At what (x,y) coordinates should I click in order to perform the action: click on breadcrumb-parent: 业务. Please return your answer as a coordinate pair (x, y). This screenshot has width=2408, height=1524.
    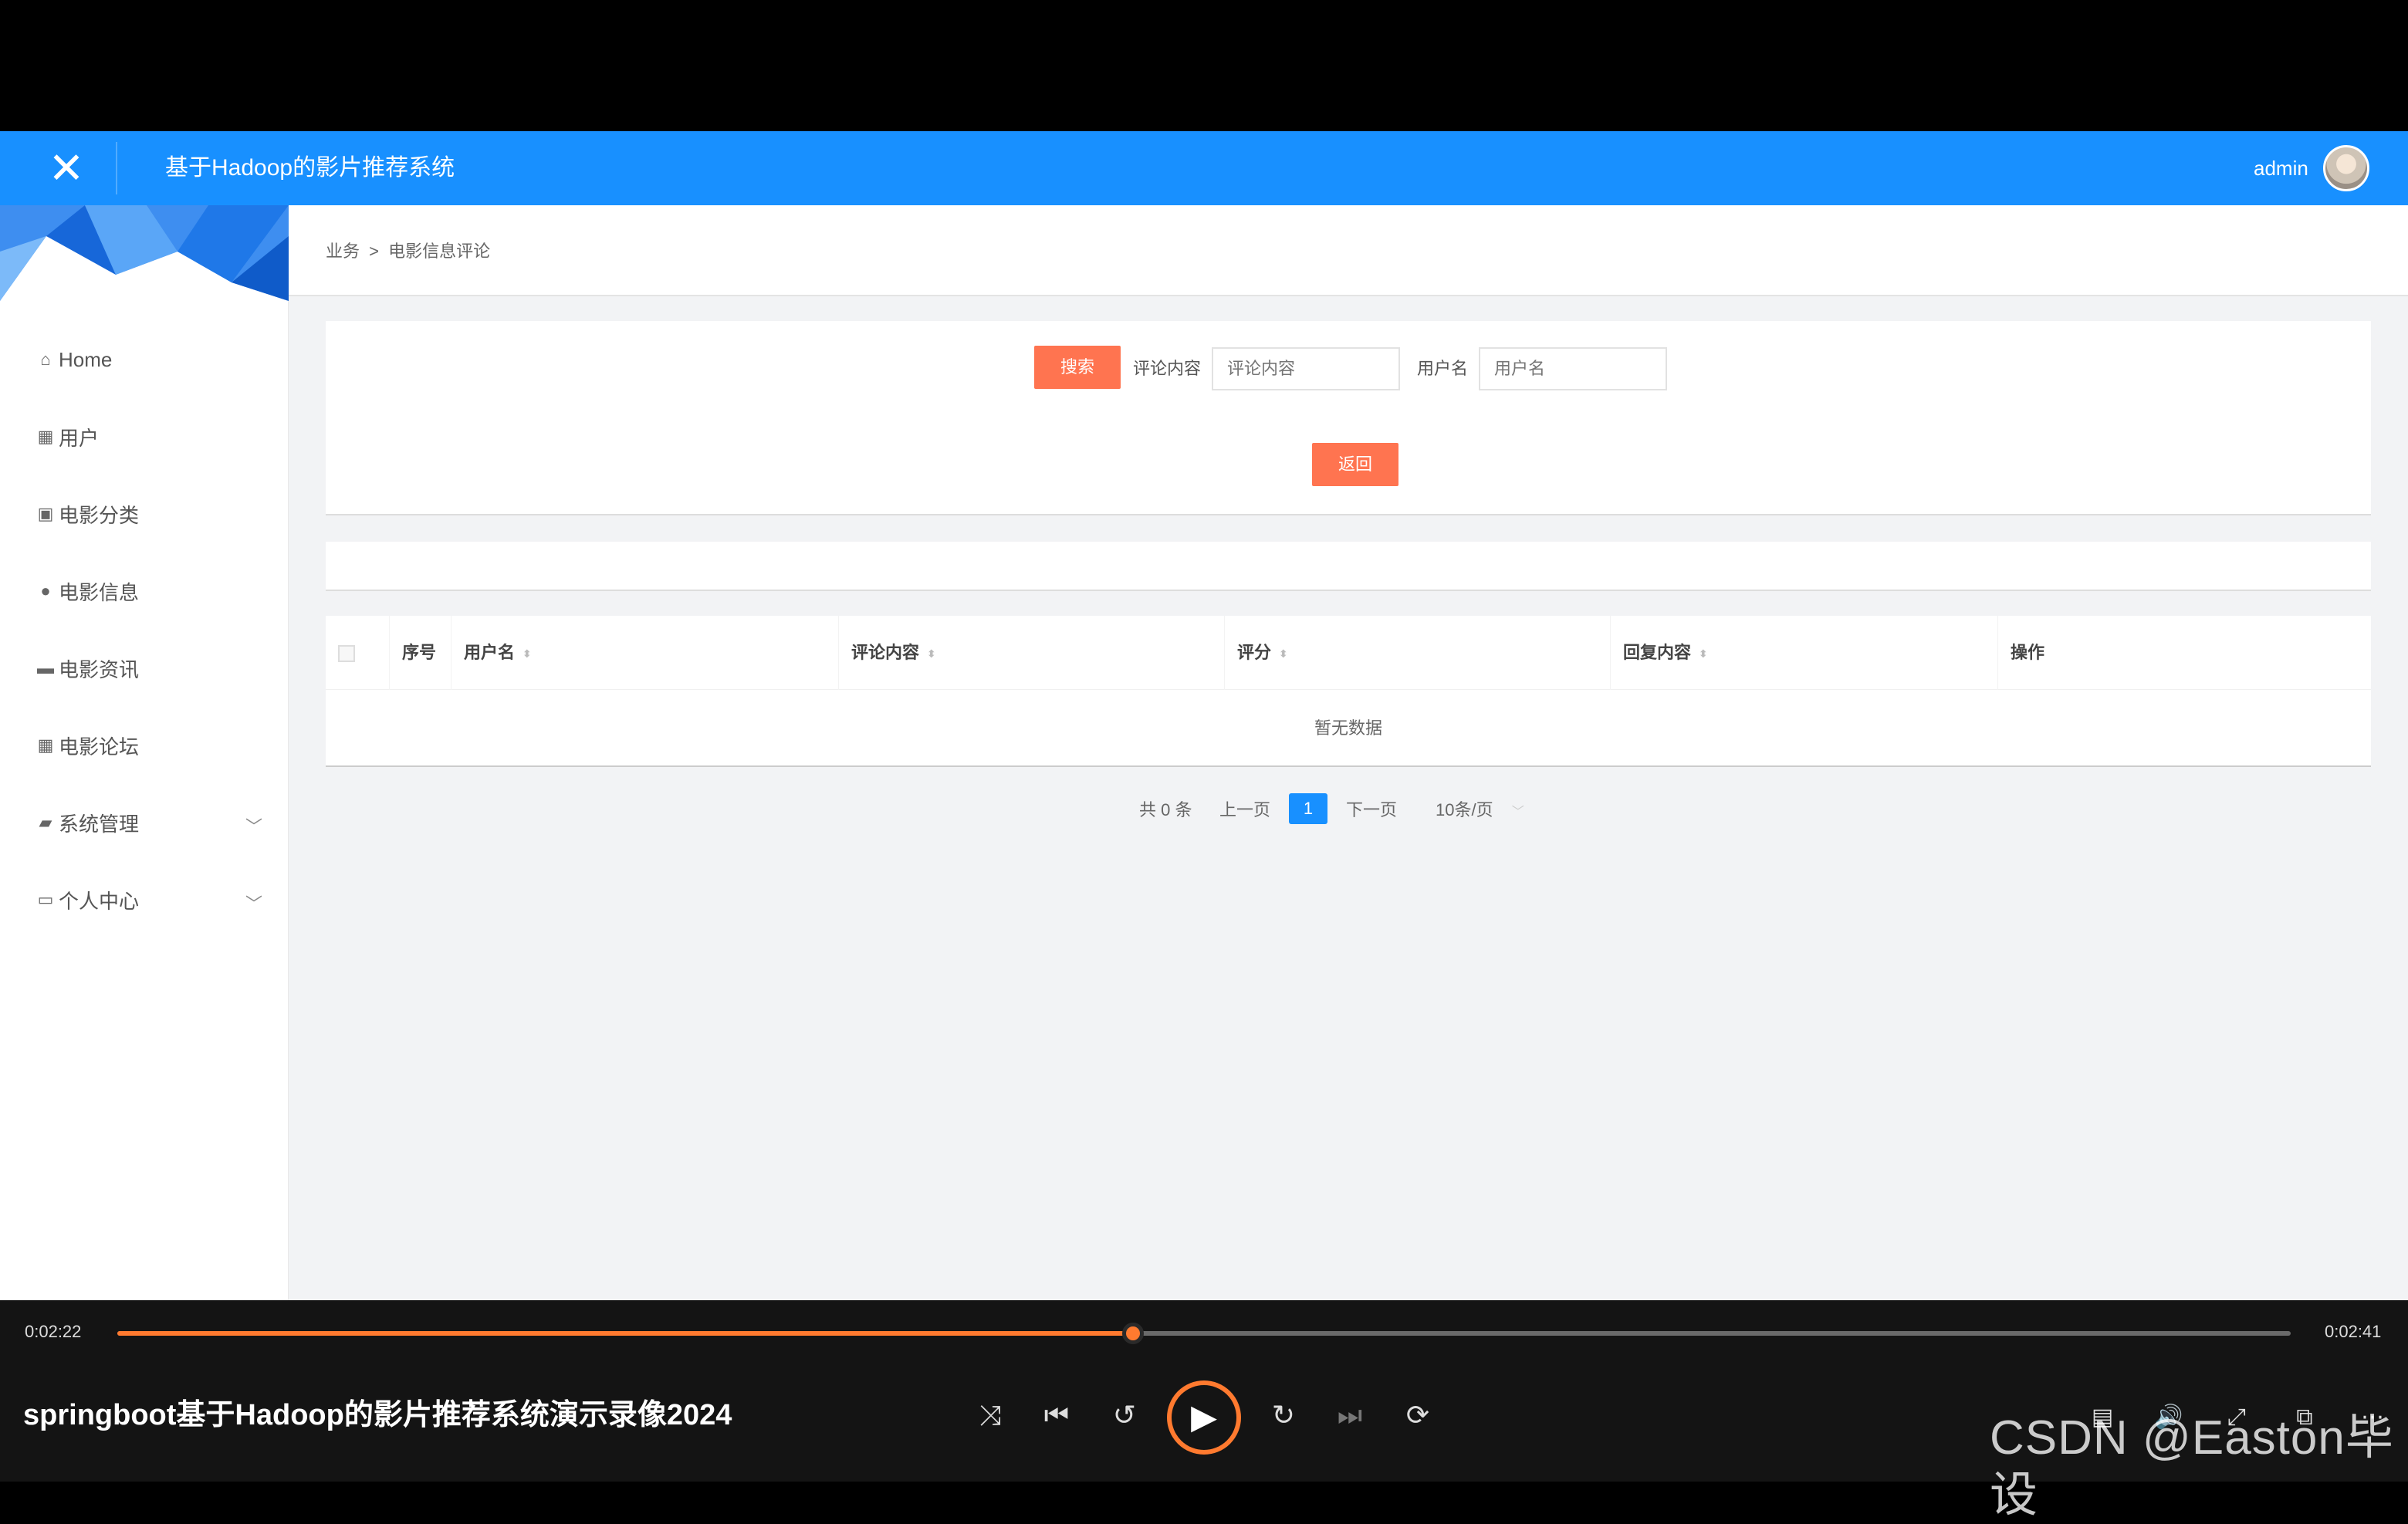
    Looking at the image, I should click on (343, 251).